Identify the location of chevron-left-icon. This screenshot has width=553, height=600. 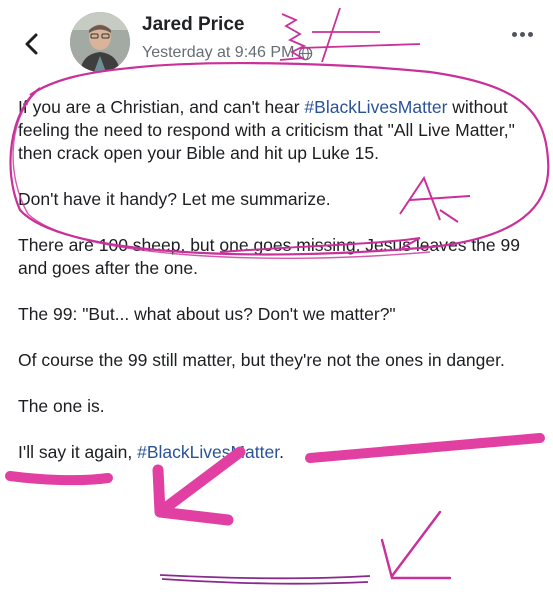
(31, 44).